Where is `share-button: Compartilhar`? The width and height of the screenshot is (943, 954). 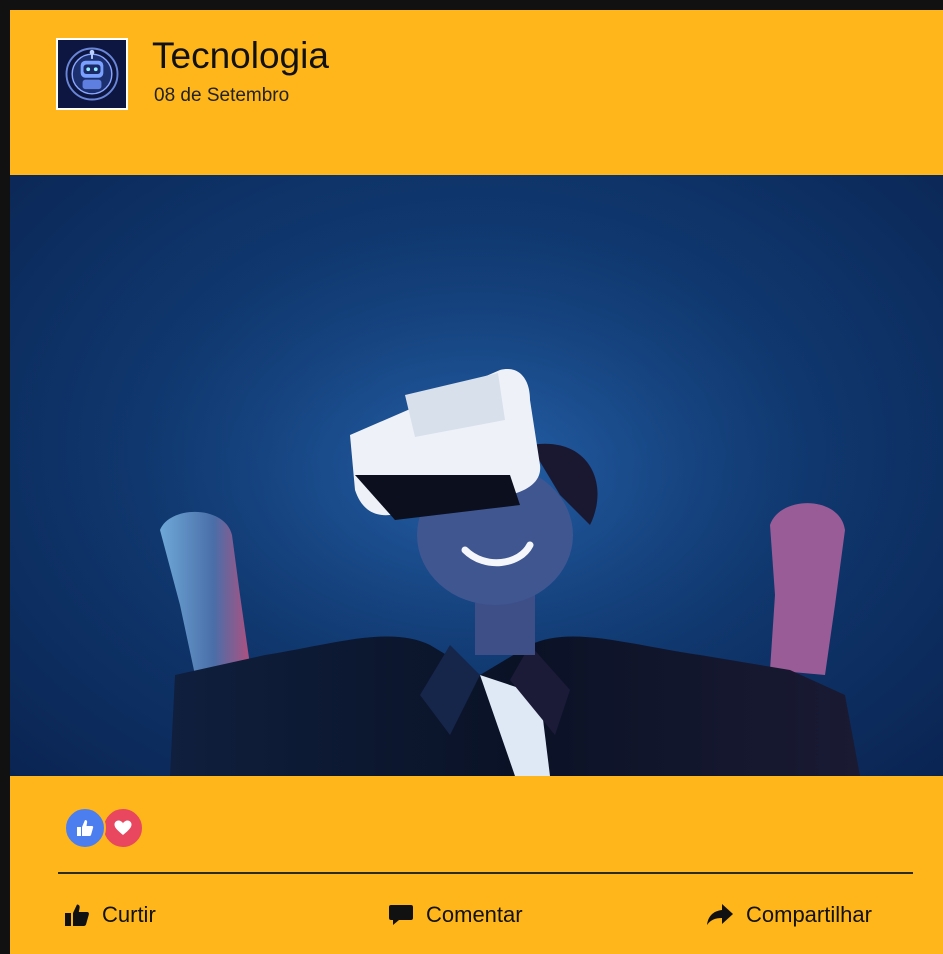
share-button: Compartilhar is located at coordinates (789, 915).